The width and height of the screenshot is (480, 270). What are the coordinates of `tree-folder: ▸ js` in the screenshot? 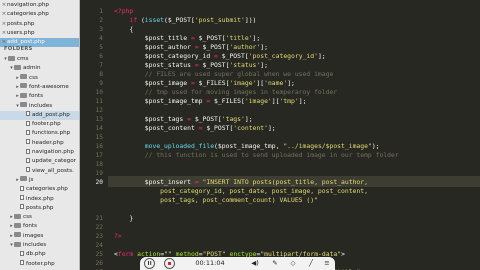 It's located at (39, 180).